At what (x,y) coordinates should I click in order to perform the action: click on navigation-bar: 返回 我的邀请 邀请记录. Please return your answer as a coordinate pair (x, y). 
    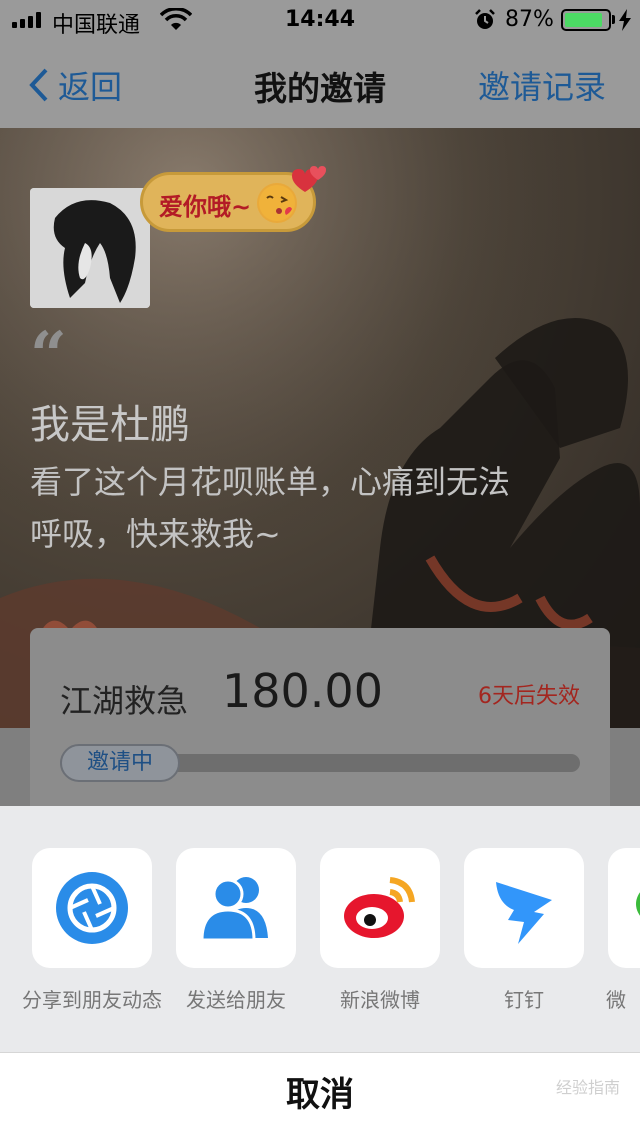
    Looking at the image, I should click on (320, 84).